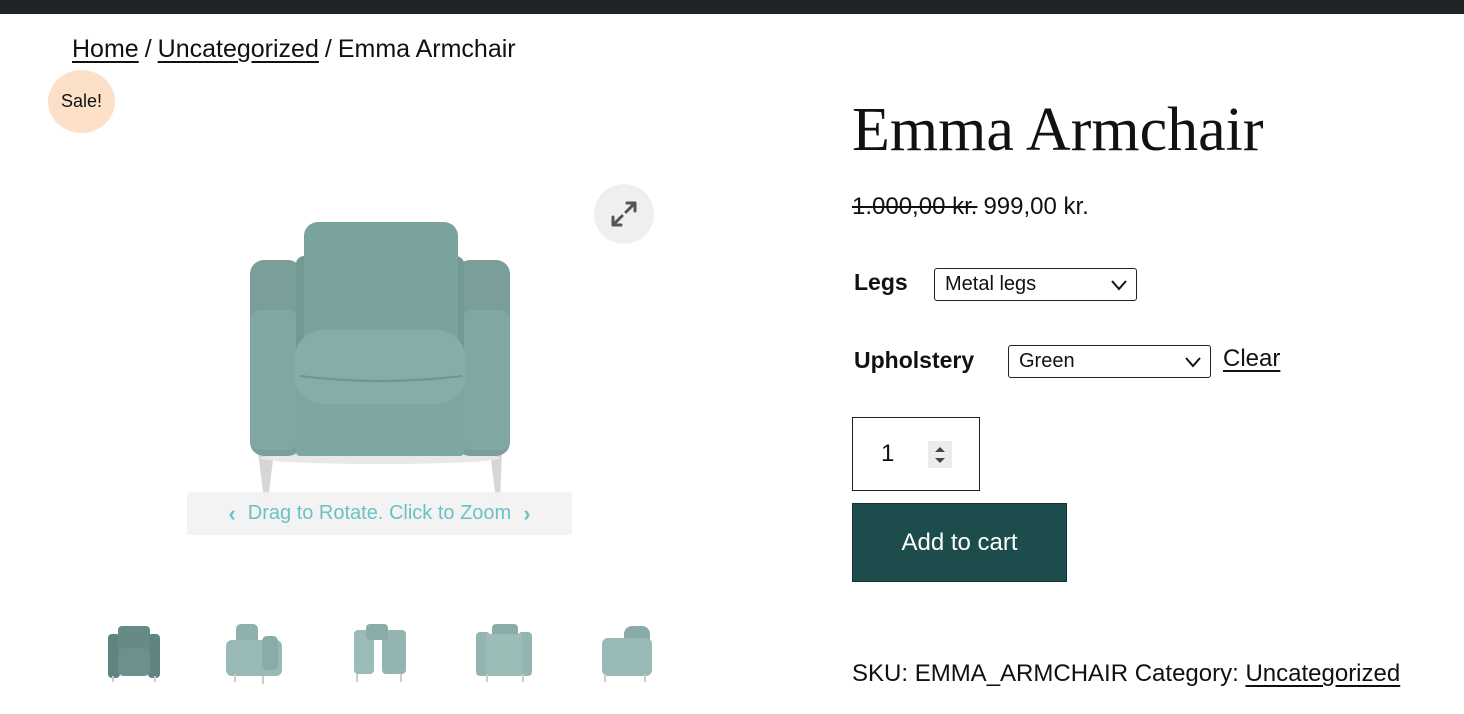 The width and height of the screenshot is (1464, 714). I want to click on quantity-stepper: 1, so click(916, 454).